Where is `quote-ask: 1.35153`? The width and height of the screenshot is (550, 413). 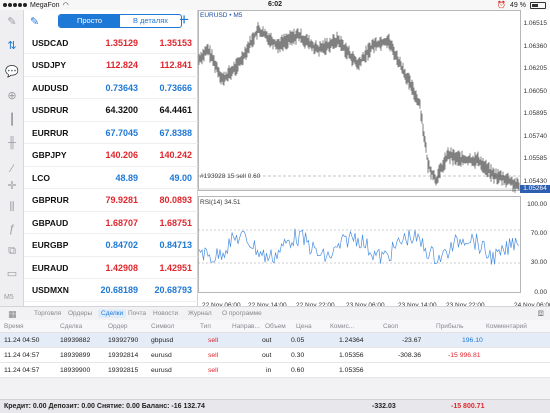 quote-ask: 1.35153 is located at coordinates (175, 42).